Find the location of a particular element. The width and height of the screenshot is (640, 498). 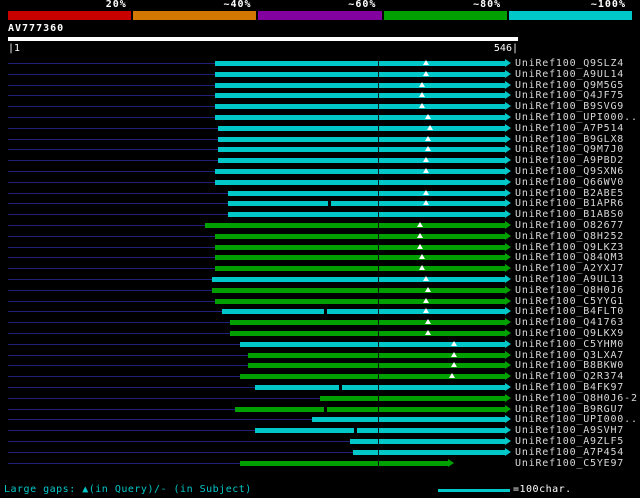

hit-label: UniRef100_A9UL14 is located at coordinates (569, 74).